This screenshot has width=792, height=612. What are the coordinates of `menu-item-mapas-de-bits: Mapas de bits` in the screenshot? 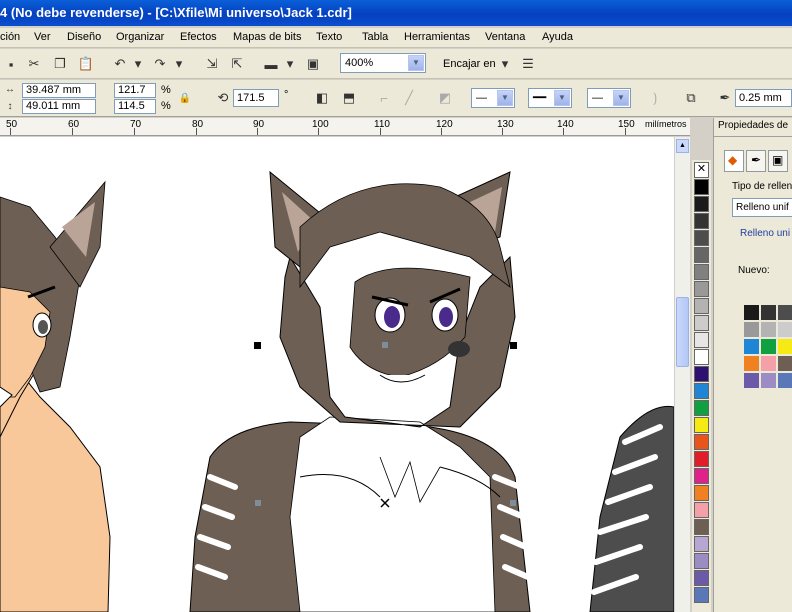 It's located at (267, 37).